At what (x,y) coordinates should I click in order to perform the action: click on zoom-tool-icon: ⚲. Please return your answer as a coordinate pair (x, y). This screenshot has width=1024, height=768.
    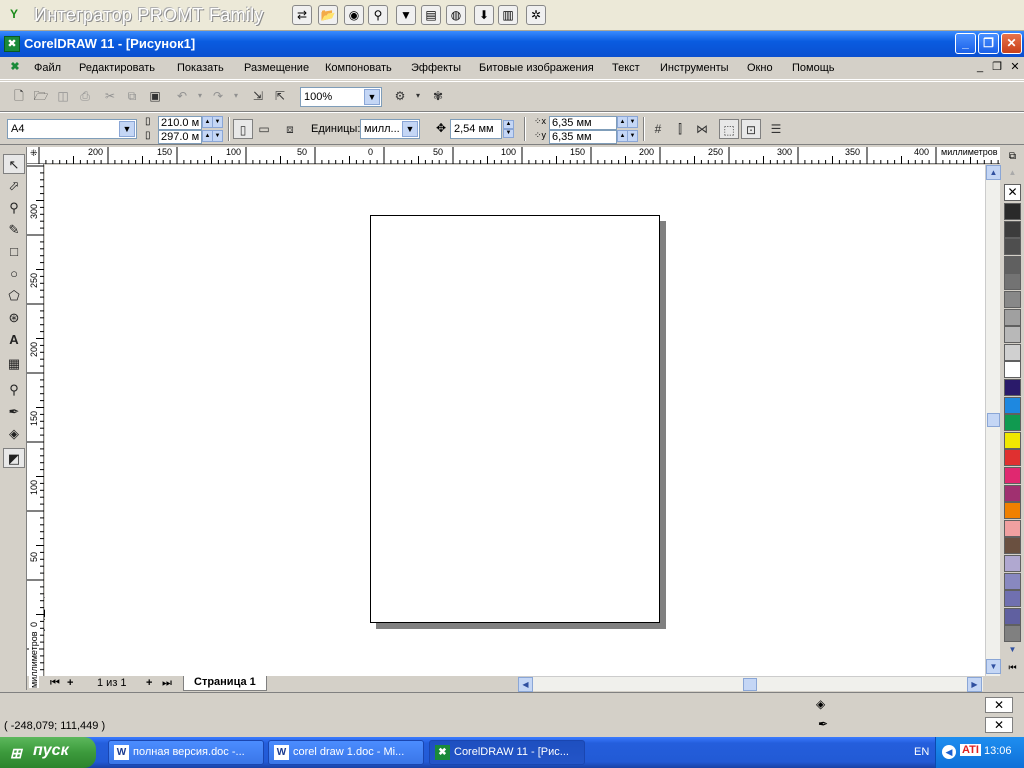
    Looking at the image, I should click on (14, 208).